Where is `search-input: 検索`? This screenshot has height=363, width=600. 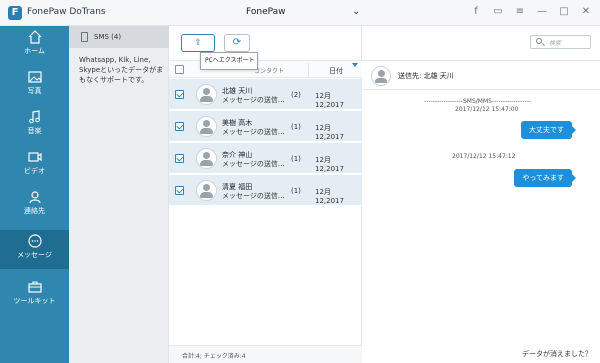
search-input: 検索 is located at coordinates (560, 42).